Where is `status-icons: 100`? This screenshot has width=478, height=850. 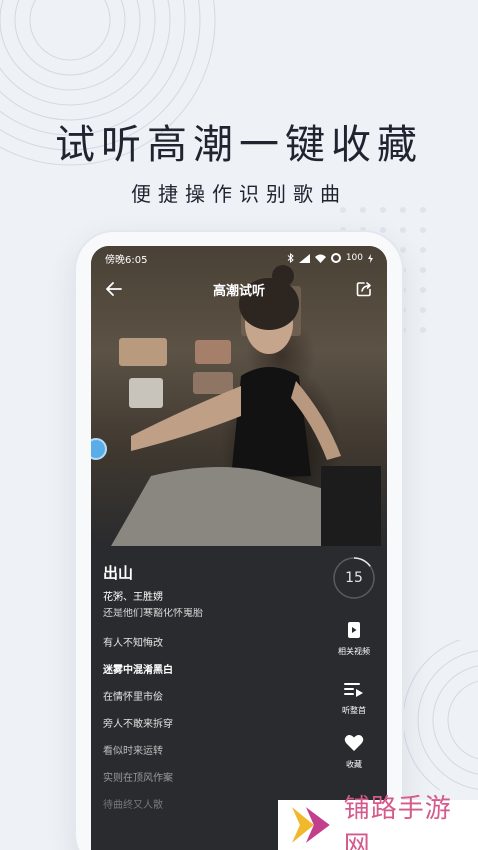 status-icons: 100 is located at coordinates (330, 258).